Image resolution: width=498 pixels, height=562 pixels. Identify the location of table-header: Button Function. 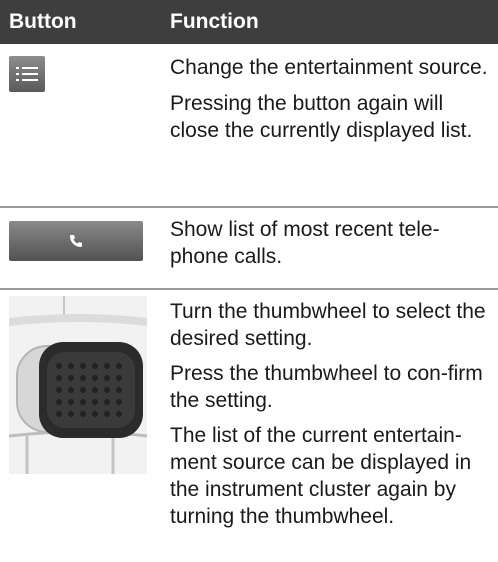
(249, 22).